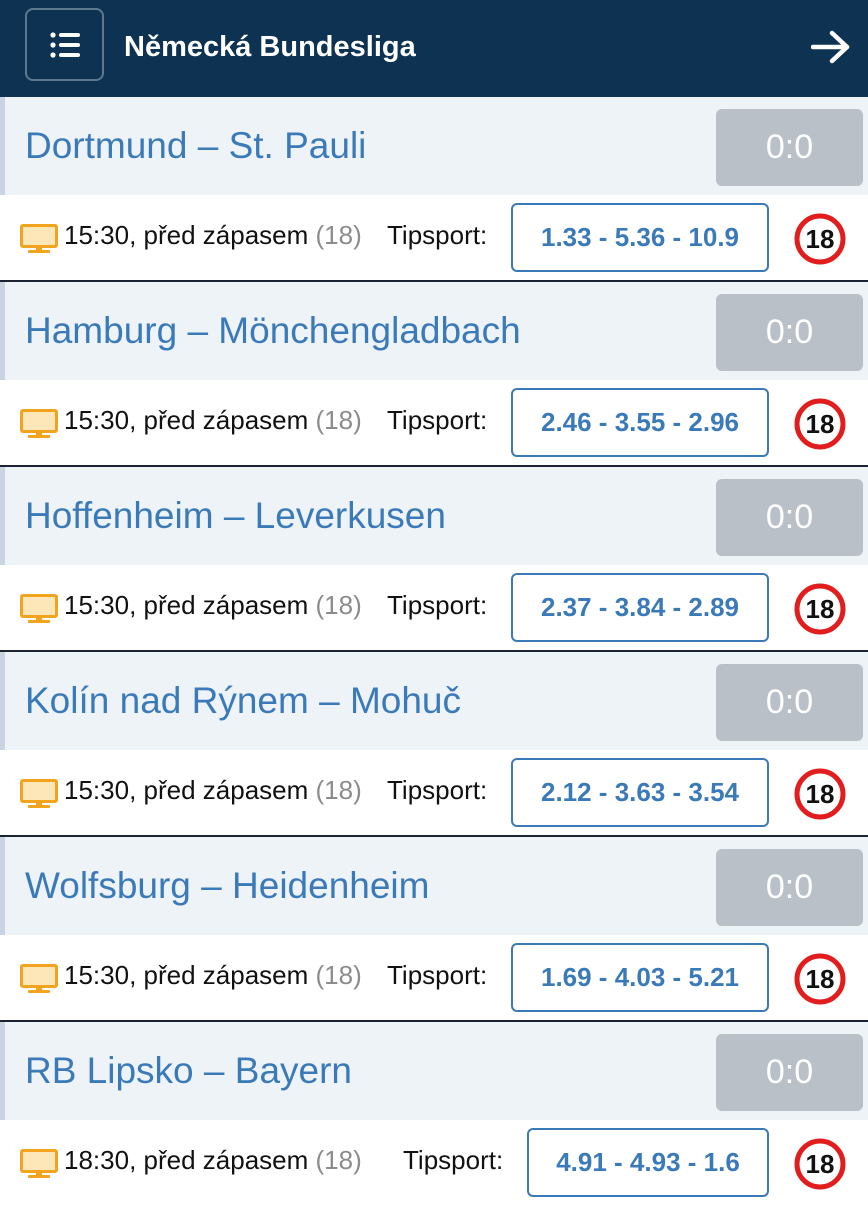 The height and width of the screenshot is (1205, 868). Describe the element at coordinates (640, 792) in the screenshot. I see `odds-button: 2.12 - 3.63 - 3.54` at that location.